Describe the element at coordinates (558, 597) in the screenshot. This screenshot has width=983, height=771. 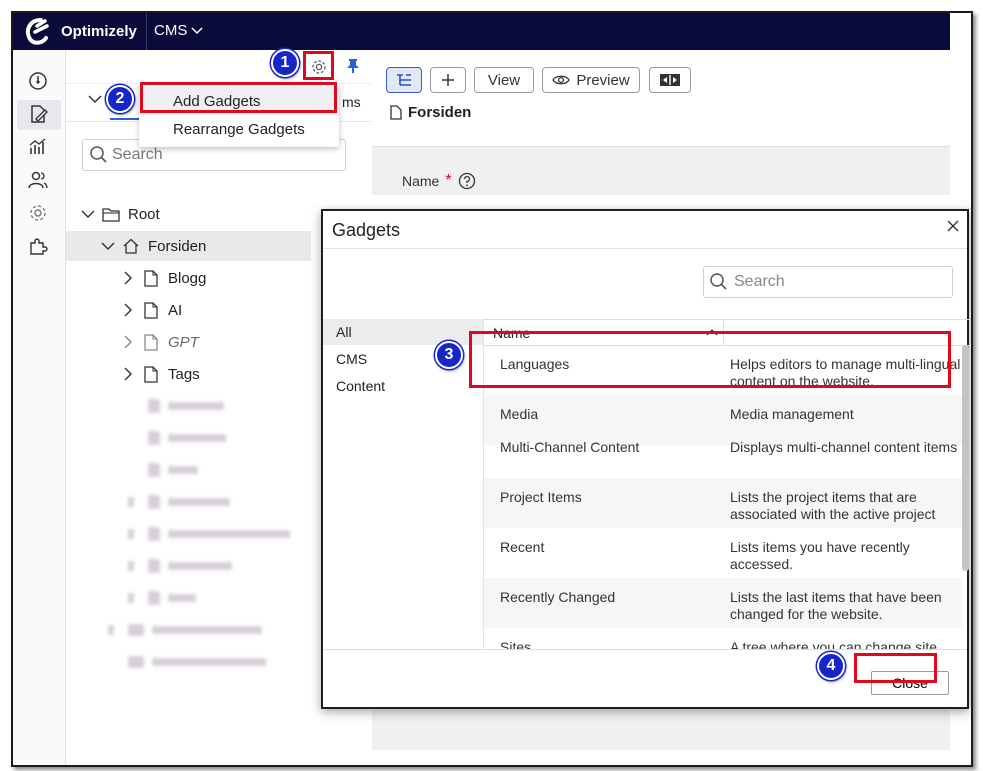
I see `gadget-name: Recently Changed` at that location.